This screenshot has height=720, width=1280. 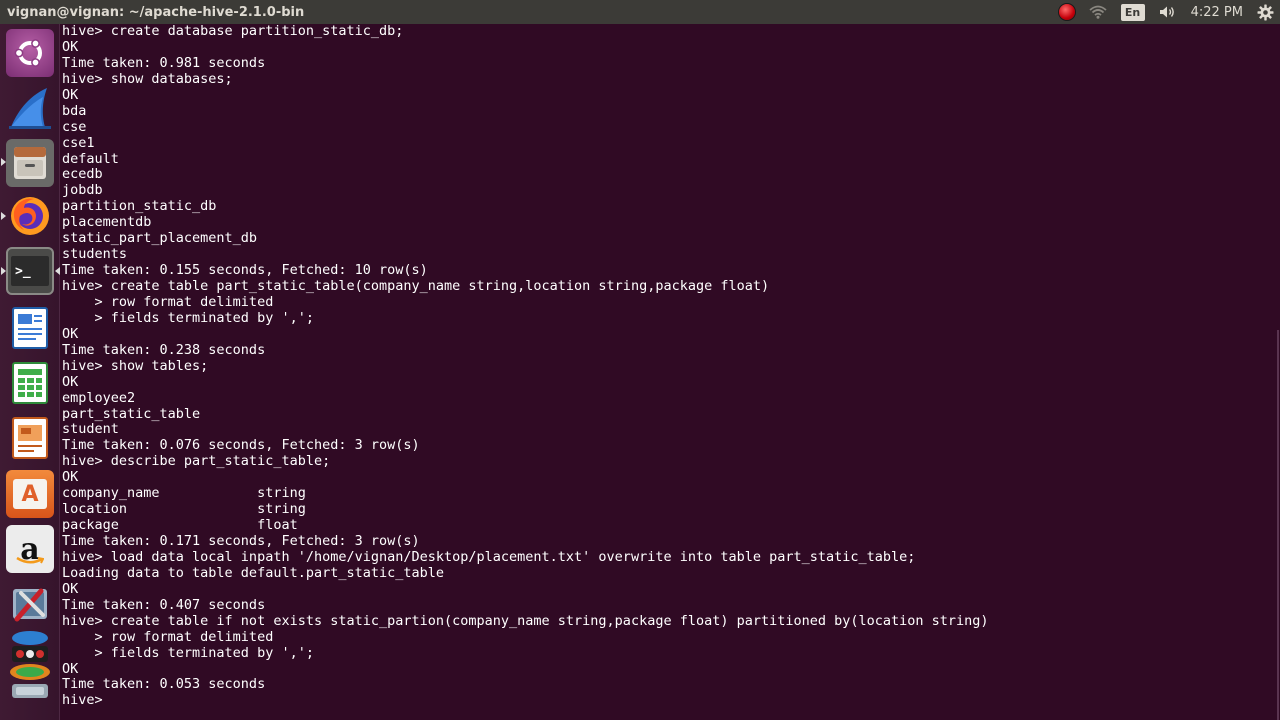 I want to click on launcher-impress-button, so click(x=30, y=438).